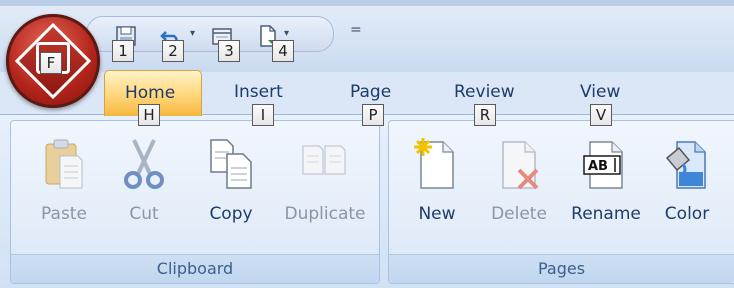 The width and height of the screenshot is (734, 288). I want to click on tab-view-label: View, so click(600, 92).